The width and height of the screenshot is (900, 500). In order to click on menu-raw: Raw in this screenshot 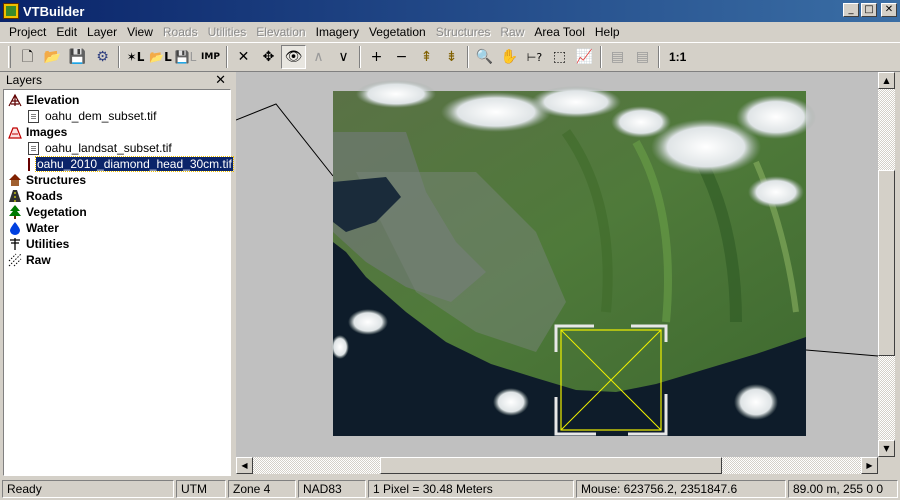, I will do `click(512, 32)`.